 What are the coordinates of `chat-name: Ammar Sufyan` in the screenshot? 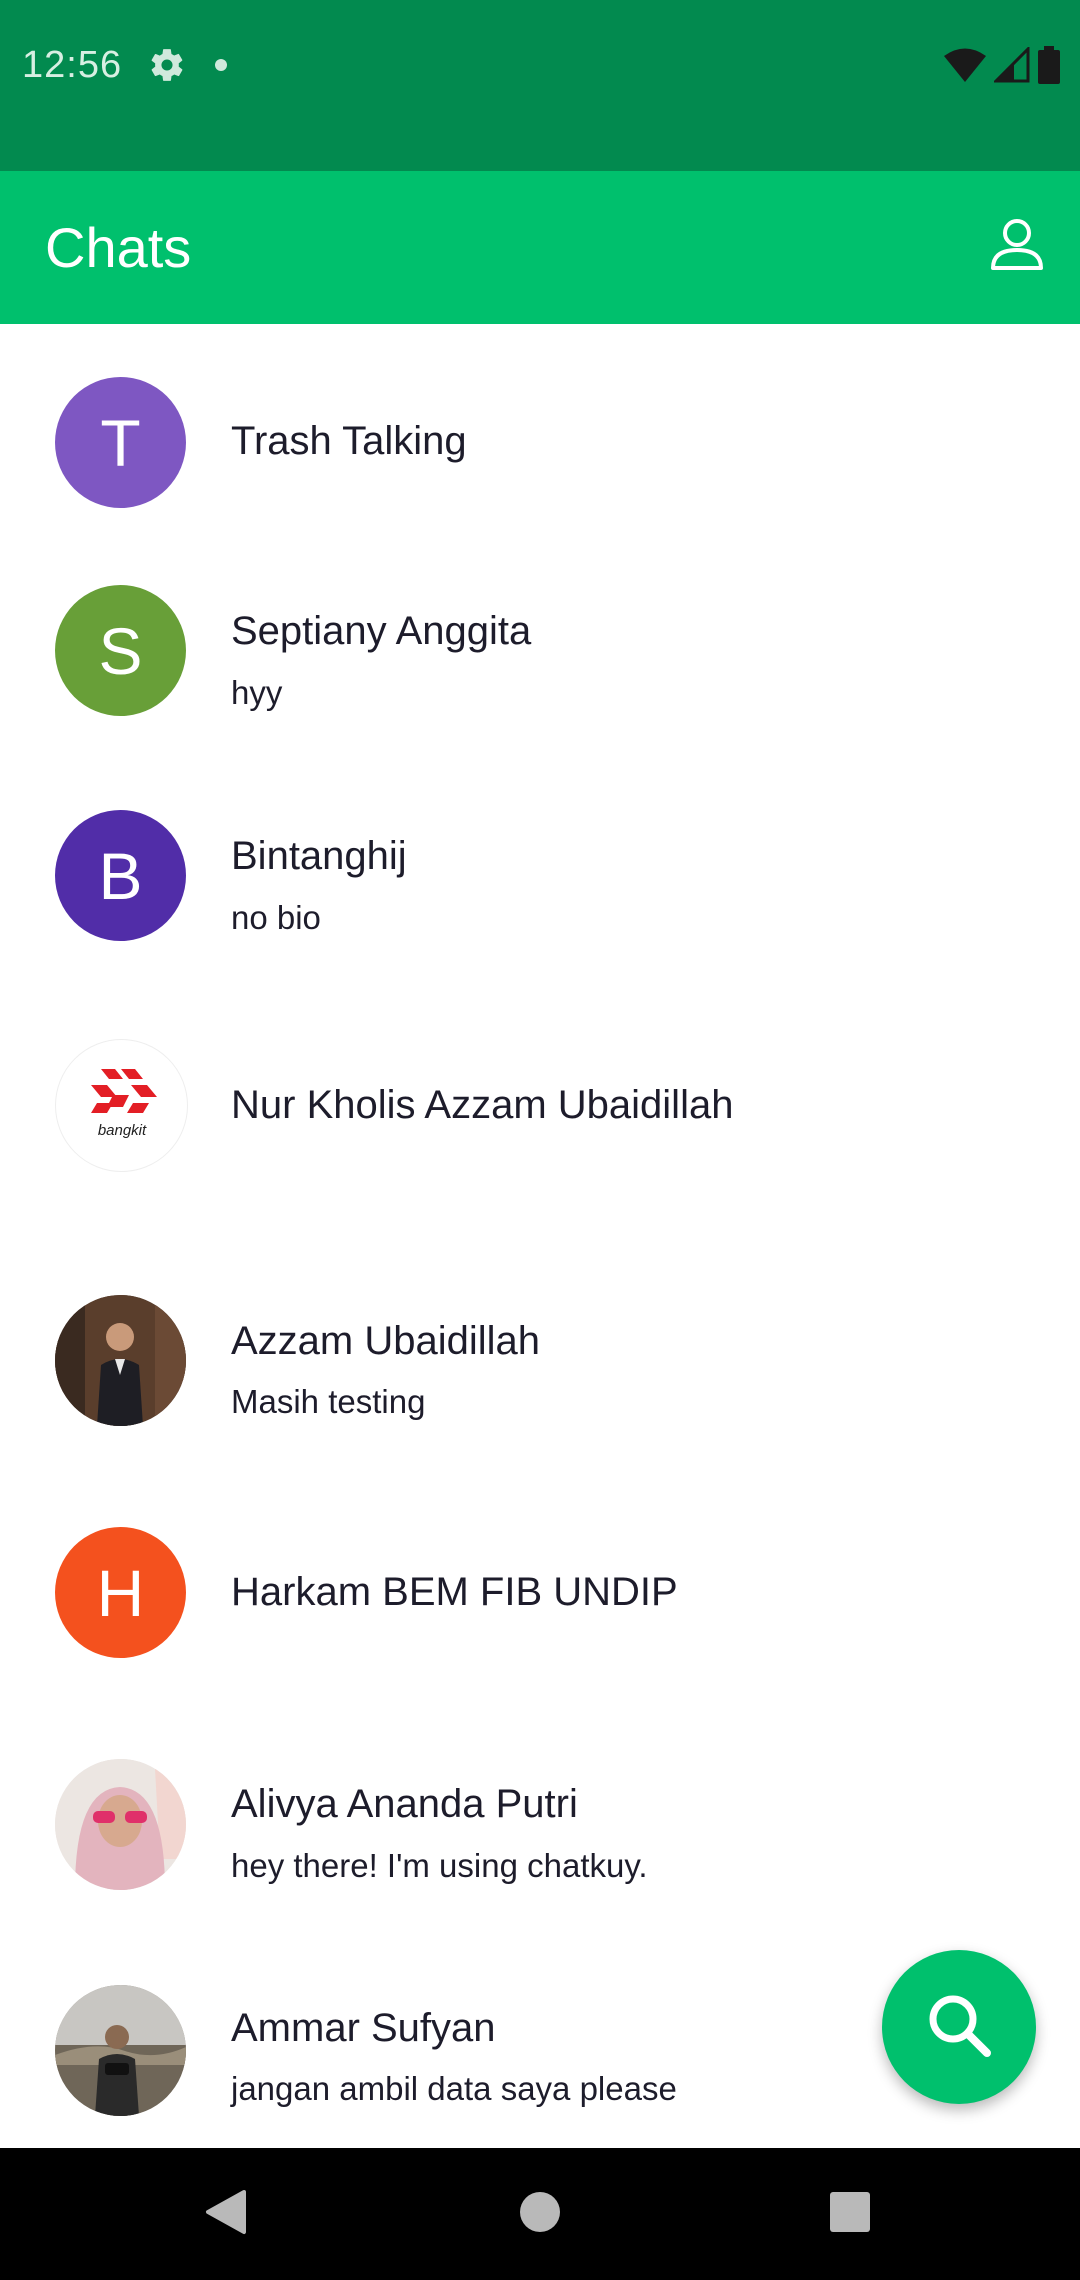 It's located at (363, 2028).